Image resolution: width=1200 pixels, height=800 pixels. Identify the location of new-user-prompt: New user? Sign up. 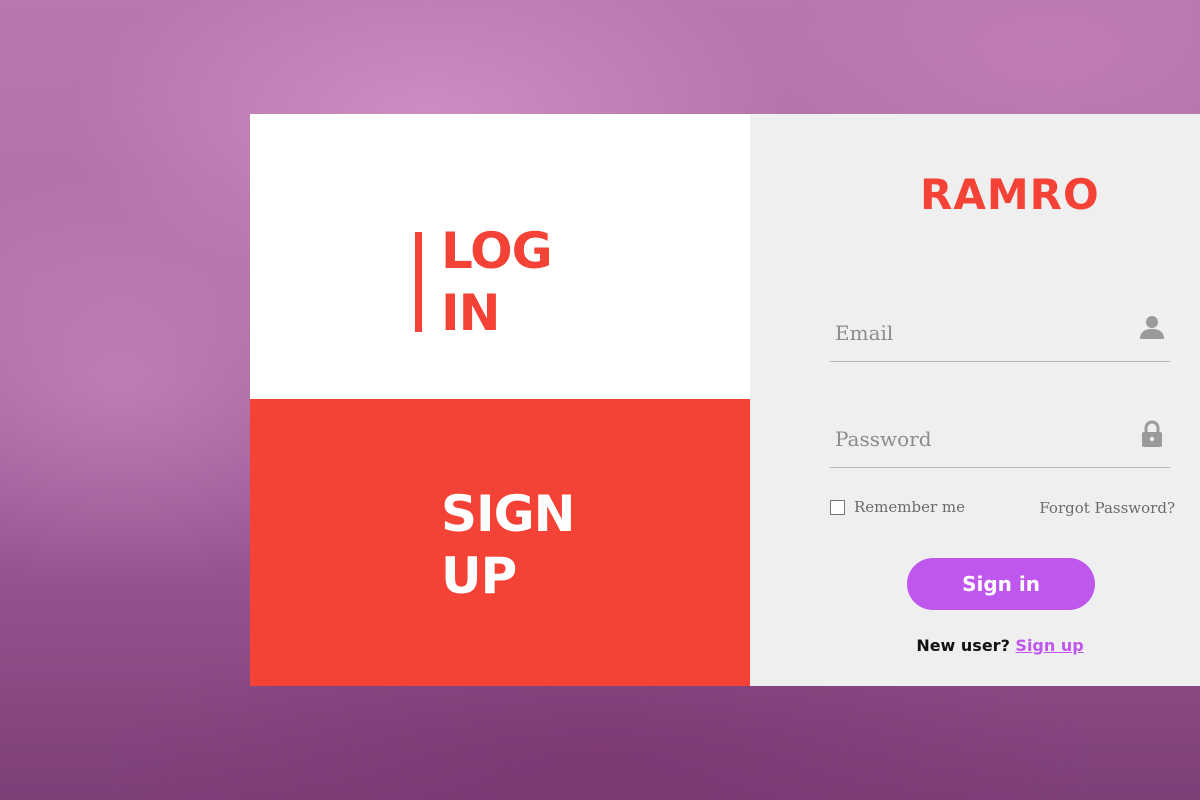
(975, 645).